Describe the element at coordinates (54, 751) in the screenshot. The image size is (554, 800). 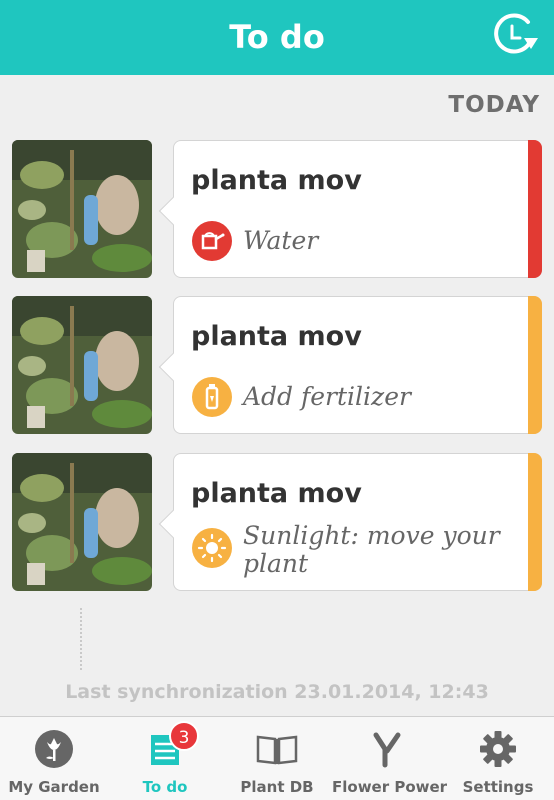
I see `flower-circle-icon` at that location.